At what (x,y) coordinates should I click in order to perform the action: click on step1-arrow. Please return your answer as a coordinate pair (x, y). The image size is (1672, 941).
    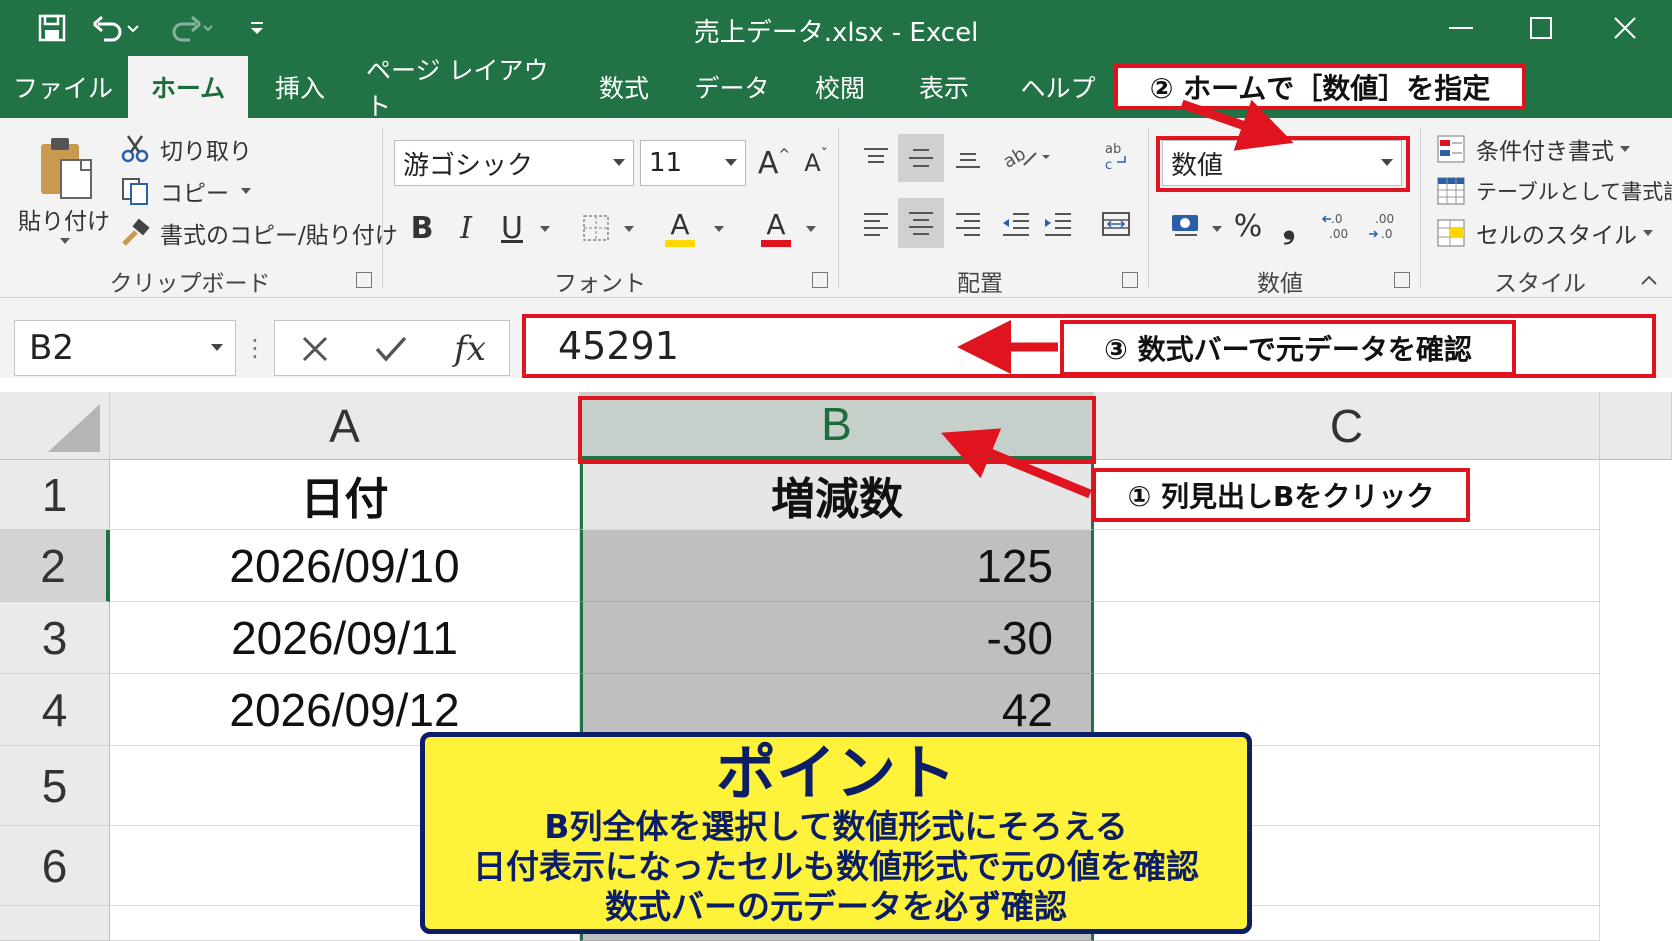
    Looking at the image, I should click on (1016, 463).